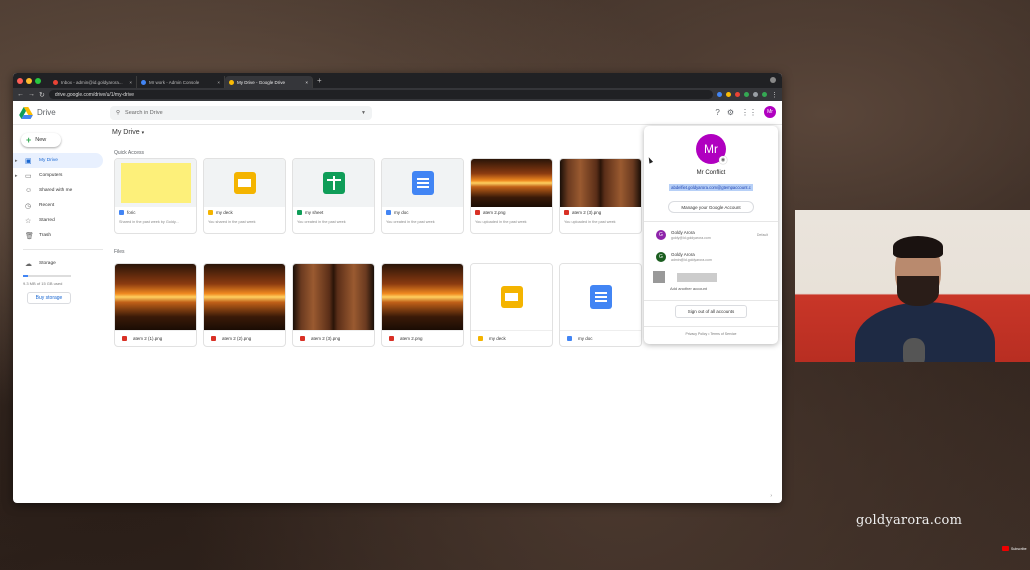  What do you see at coordinates (28, 264) in the screenshot?
I see `cloud-icon: ☁` at bounding box center [28, 264].